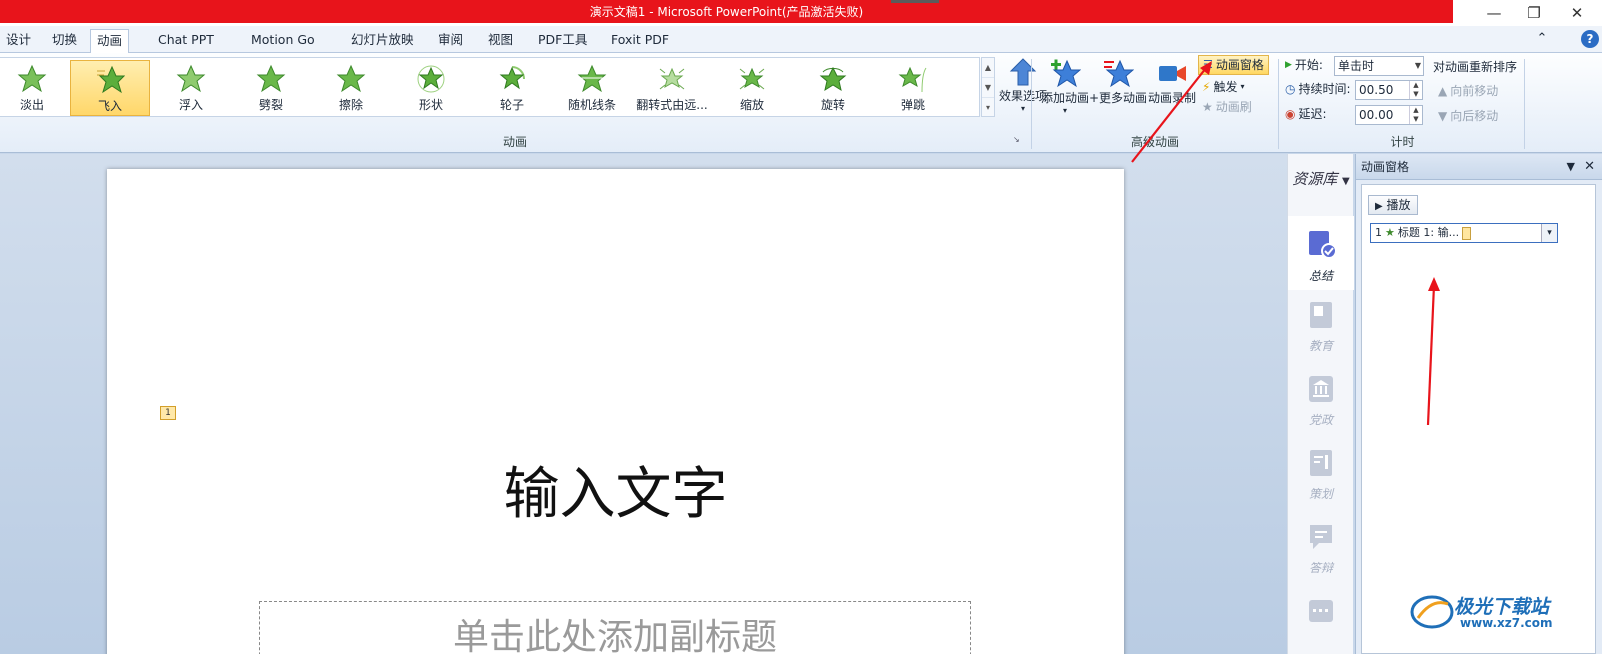 Image resolution: width=1602 pixels, height=654 pixels. Describe the element at coordinates (615, 627) in the screenshot. I see `slide-subtitle-placeholder: 单击此处添加副标题` at that location.